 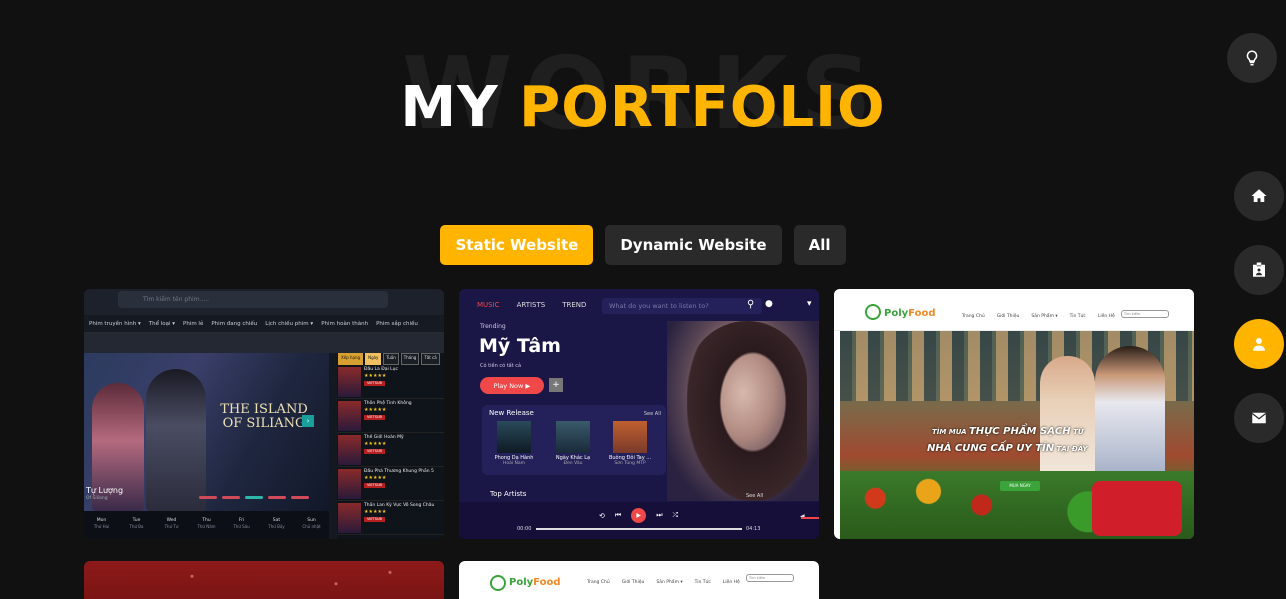 I want to click on top-artists-heading: Top Artists, so click(x=508, y=494).